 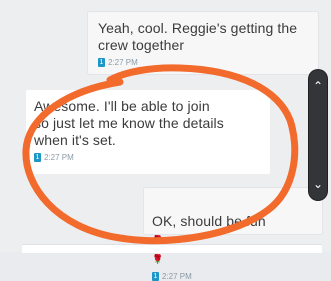 I want to click on message-text-row: OK, should be fun 🌹 🌹, so click(x=233, y=232).